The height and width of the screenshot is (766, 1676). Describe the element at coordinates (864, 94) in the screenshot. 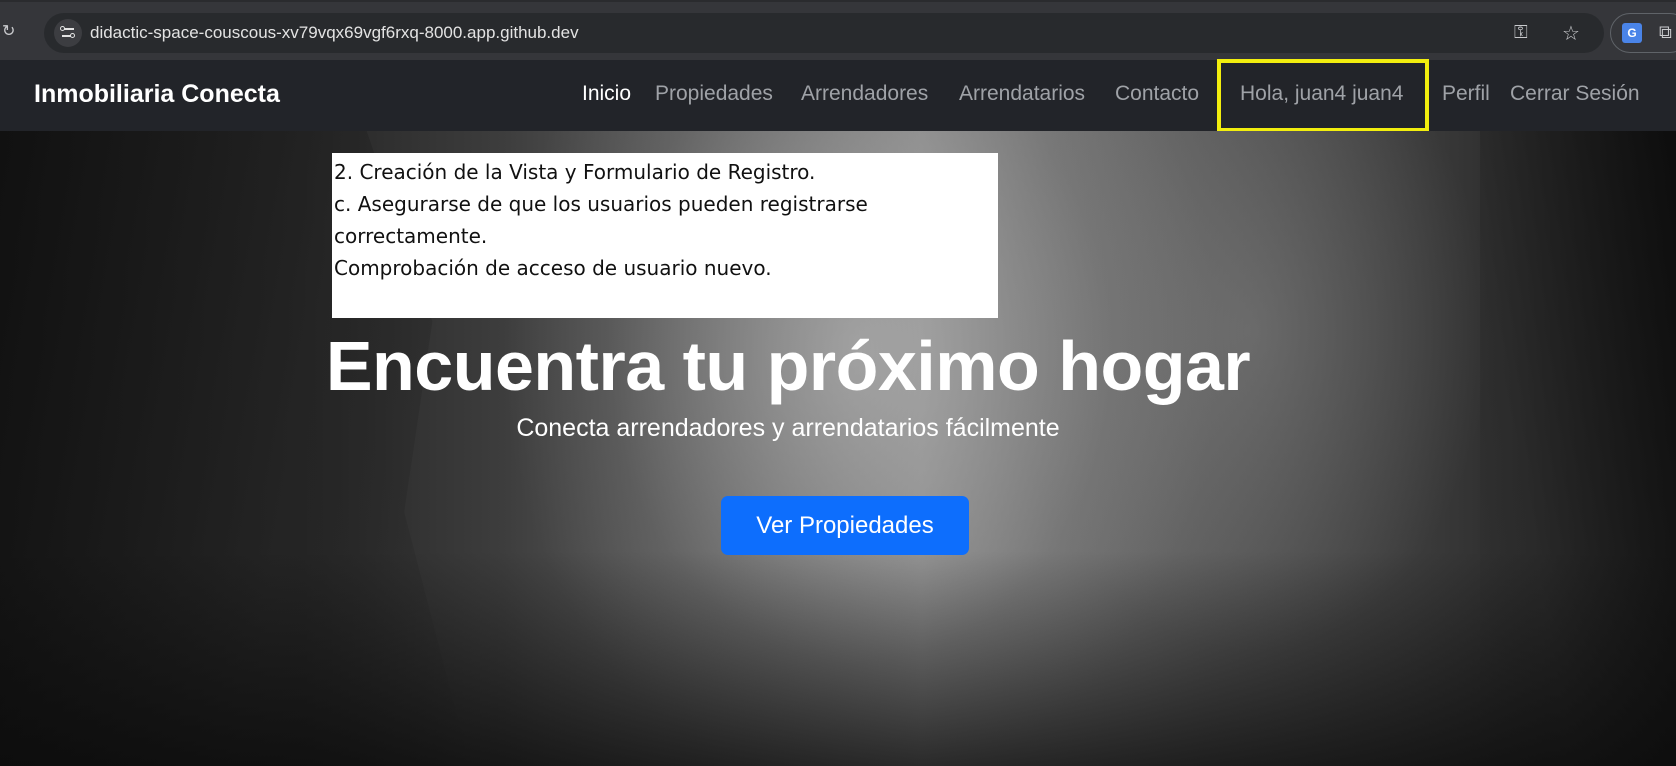

I see `nav-link-arrendadores: Arrendadores` at that location.